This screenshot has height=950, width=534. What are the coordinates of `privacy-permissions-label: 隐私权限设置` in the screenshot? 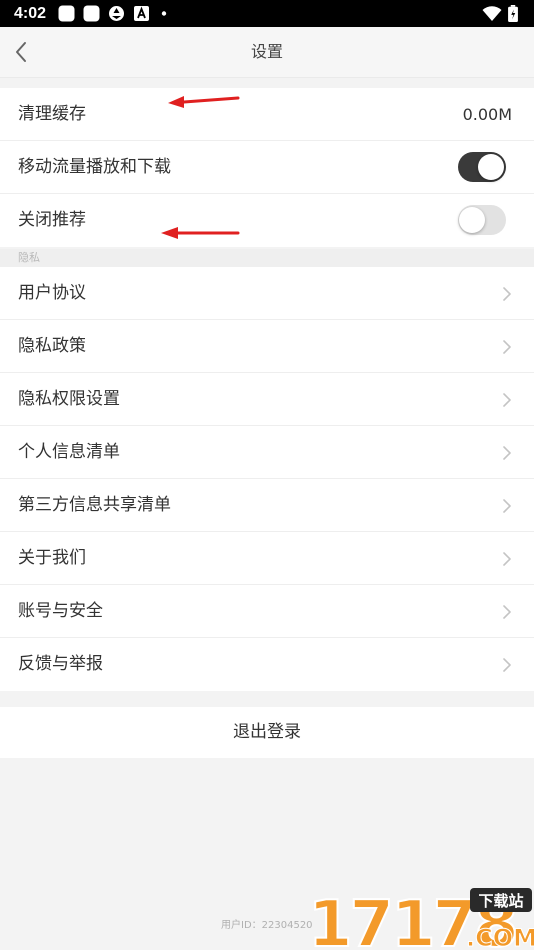 It's located at (69, 399).